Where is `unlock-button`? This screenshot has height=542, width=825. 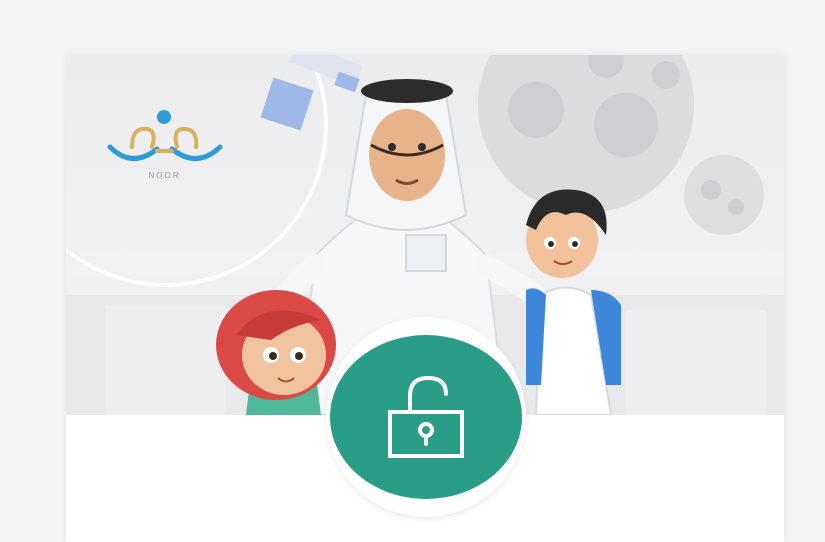 unlock-button is located at coordinates (426, 417).